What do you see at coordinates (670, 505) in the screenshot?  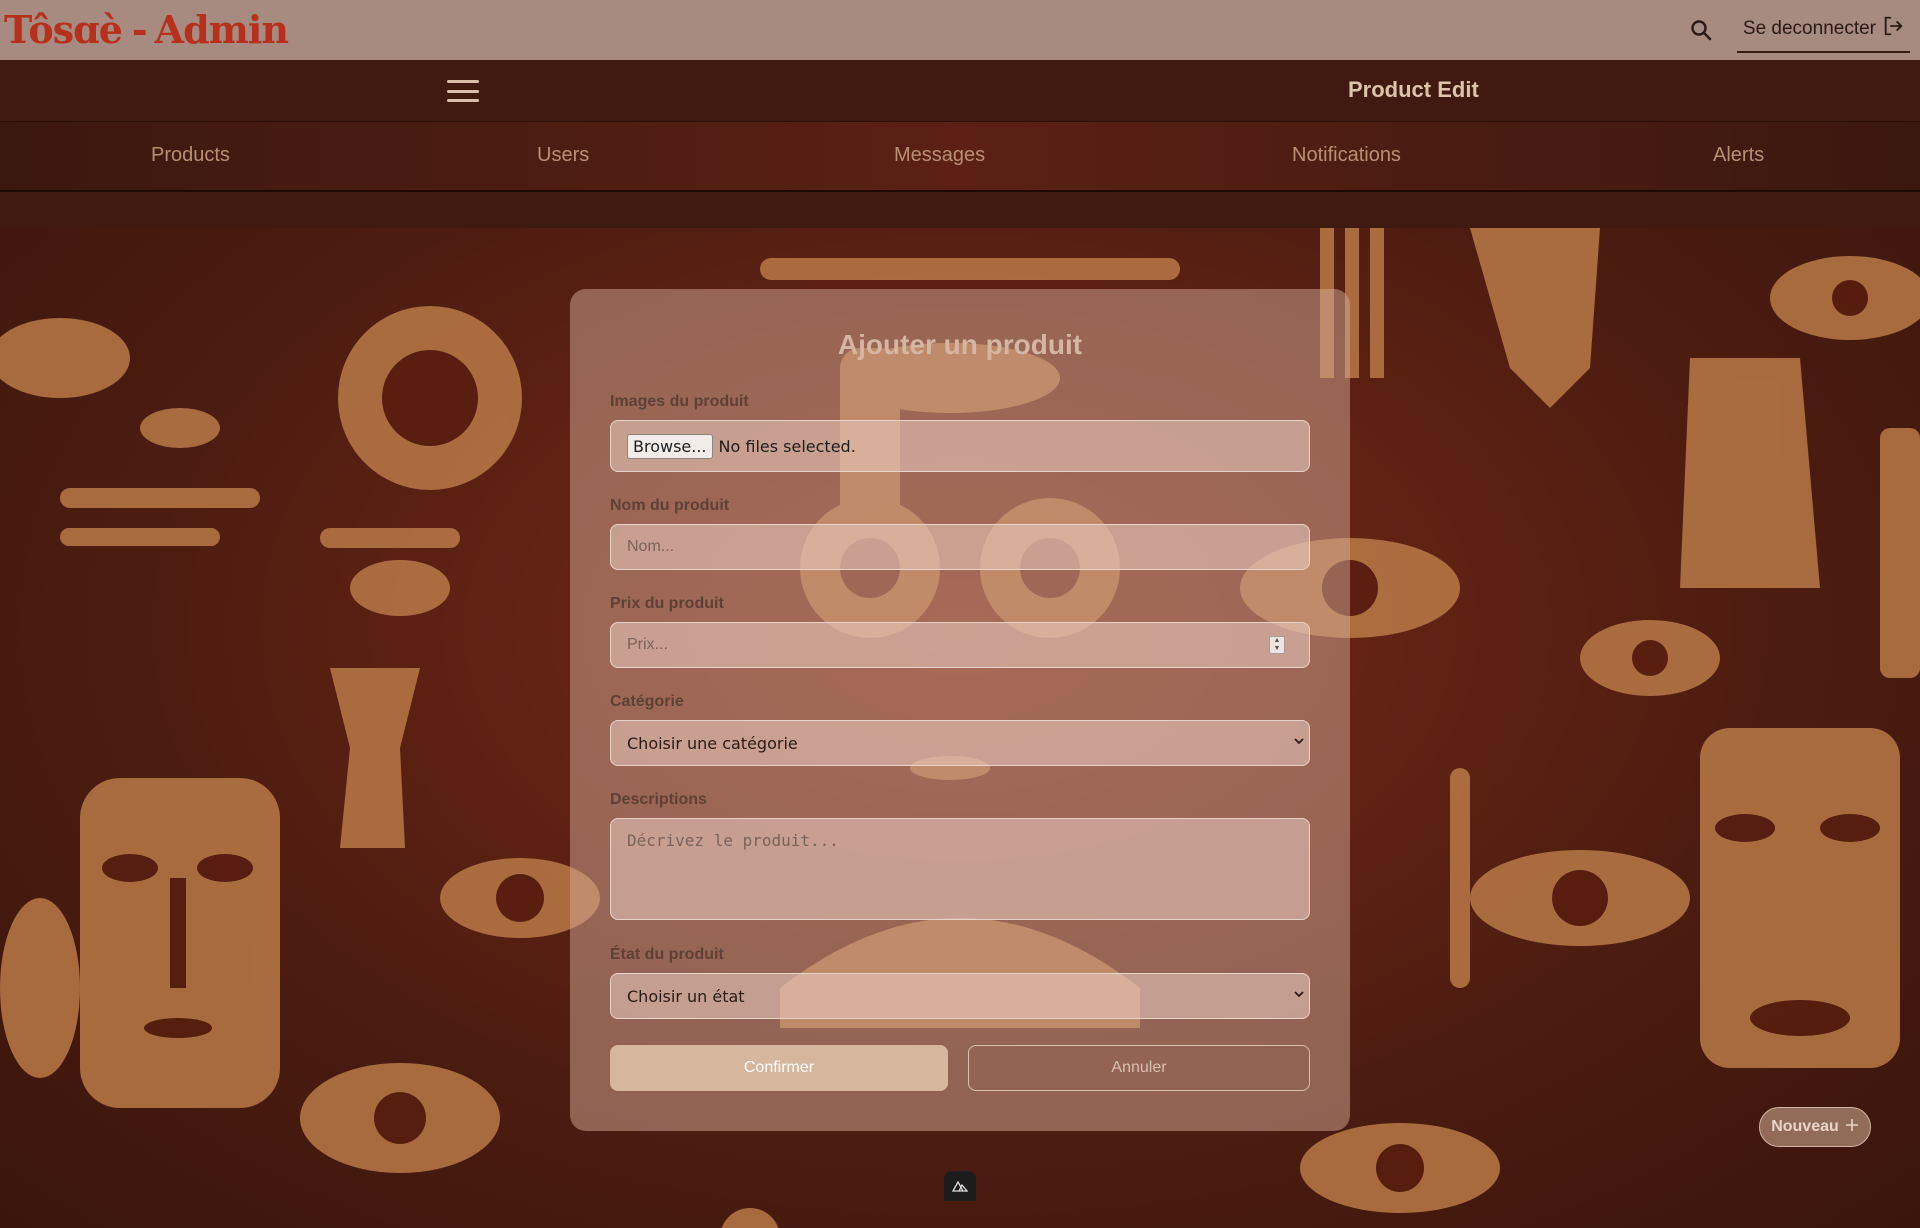 I see `name-label: Nom du produit` at bounding box center [670, 505].